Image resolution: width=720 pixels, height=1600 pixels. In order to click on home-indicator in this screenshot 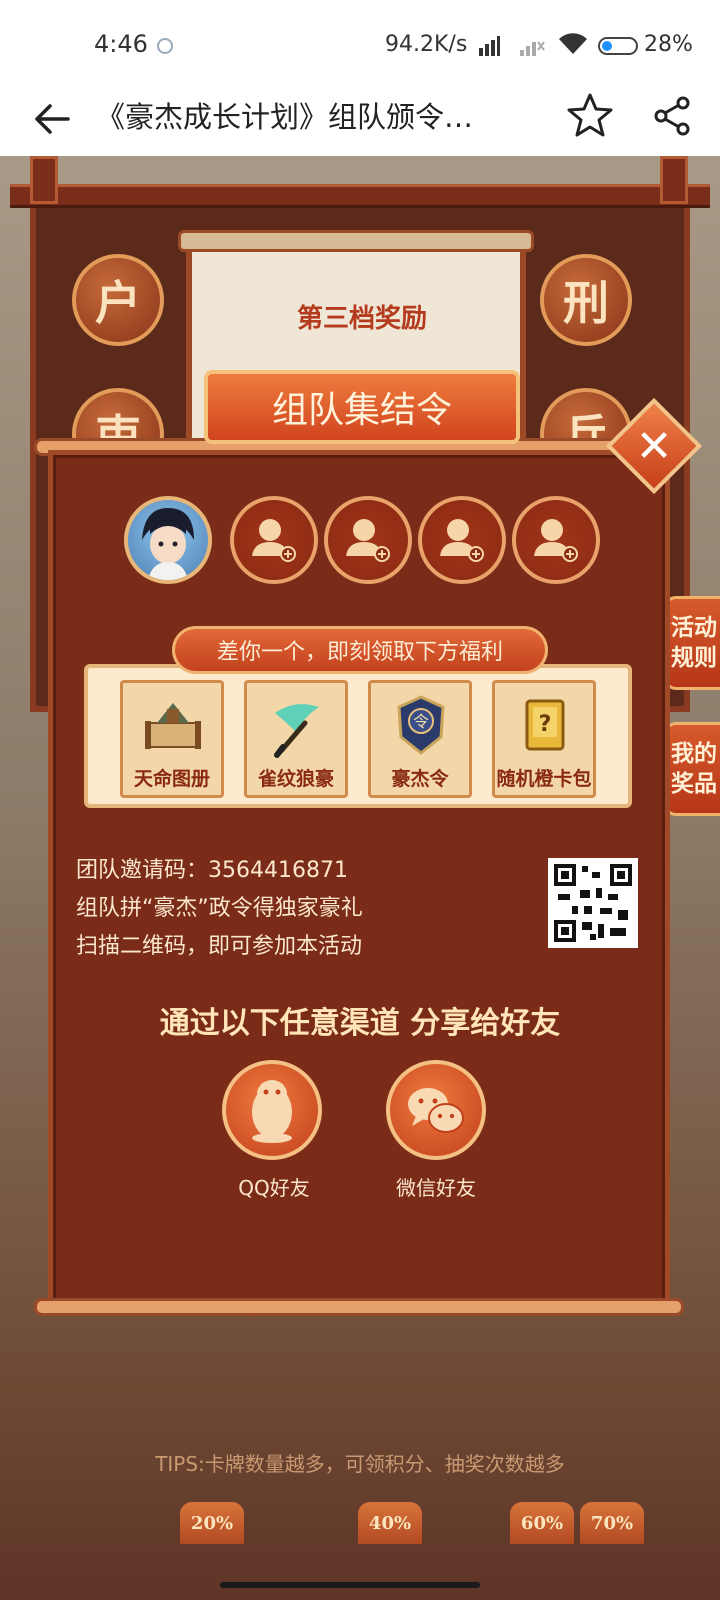, I will do `click(350, 1585)`.